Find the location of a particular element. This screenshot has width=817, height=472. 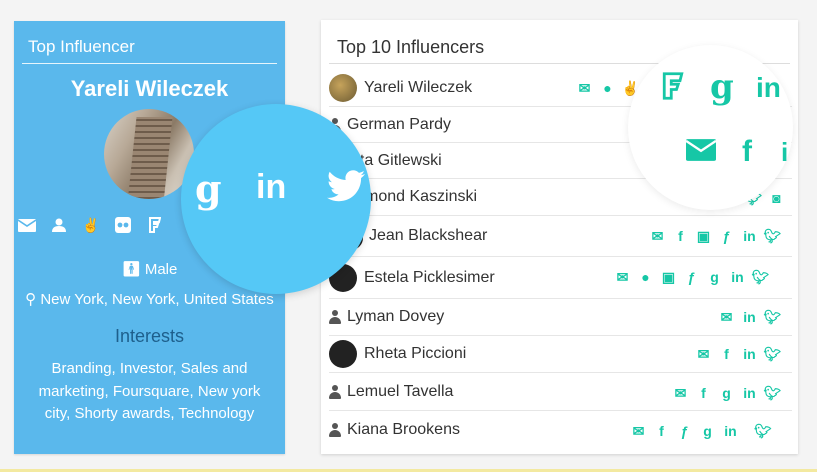

table-row: Rheta Piccioni ✉ f in 🐦︎ is located at coordinates (560, 354).